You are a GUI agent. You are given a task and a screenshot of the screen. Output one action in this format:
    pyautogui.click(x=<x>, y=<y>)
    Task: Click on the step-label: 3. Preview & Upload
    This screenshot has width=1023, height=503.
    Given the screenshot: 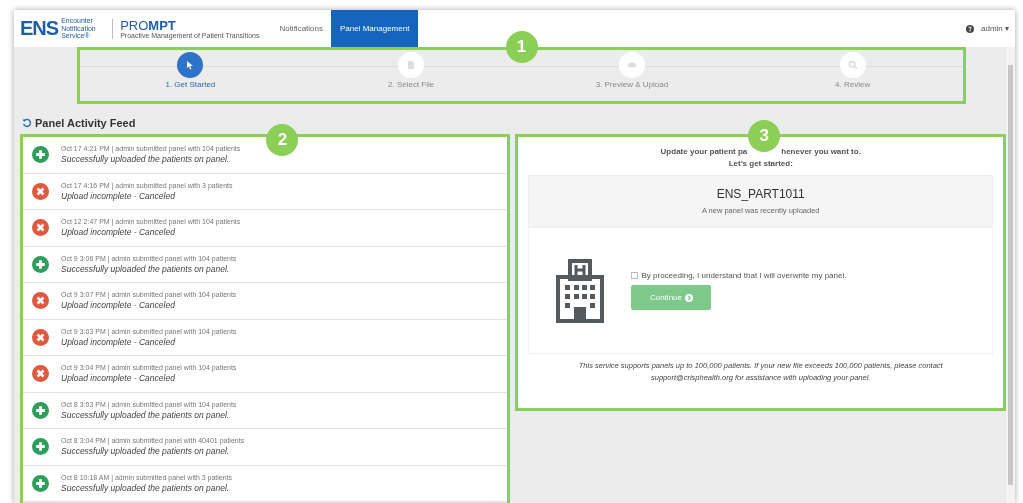 What is the action you would take?
    pyautogui.click(x=632, y=84)
    